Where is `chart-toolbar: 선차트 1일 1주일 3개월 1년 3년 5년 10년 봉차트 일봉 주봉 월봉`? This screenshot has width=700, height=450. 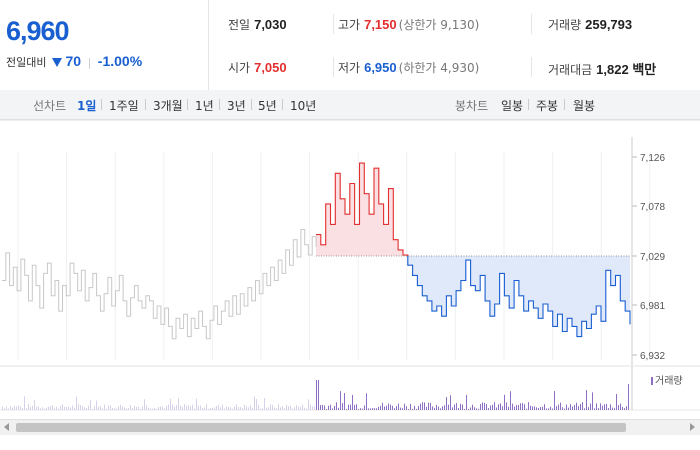
chart-toolbar: 선차트 1일 1주일 3개월 1년 3년 5년 10년 봉차트 일봉 주봉 월봉 is located at coordinates (350, 105).